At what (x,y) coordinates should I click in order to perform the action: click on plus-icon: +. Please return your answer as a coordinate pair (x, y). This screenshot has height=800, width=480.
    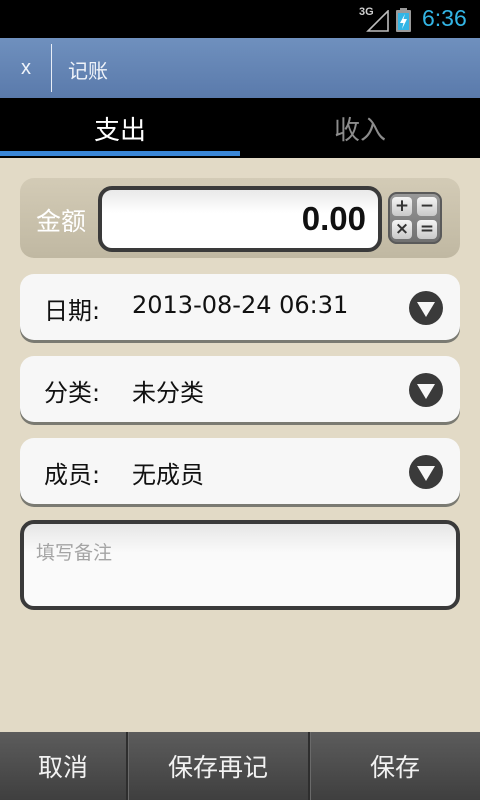
    Looking at the image, I should click on (402, 206).